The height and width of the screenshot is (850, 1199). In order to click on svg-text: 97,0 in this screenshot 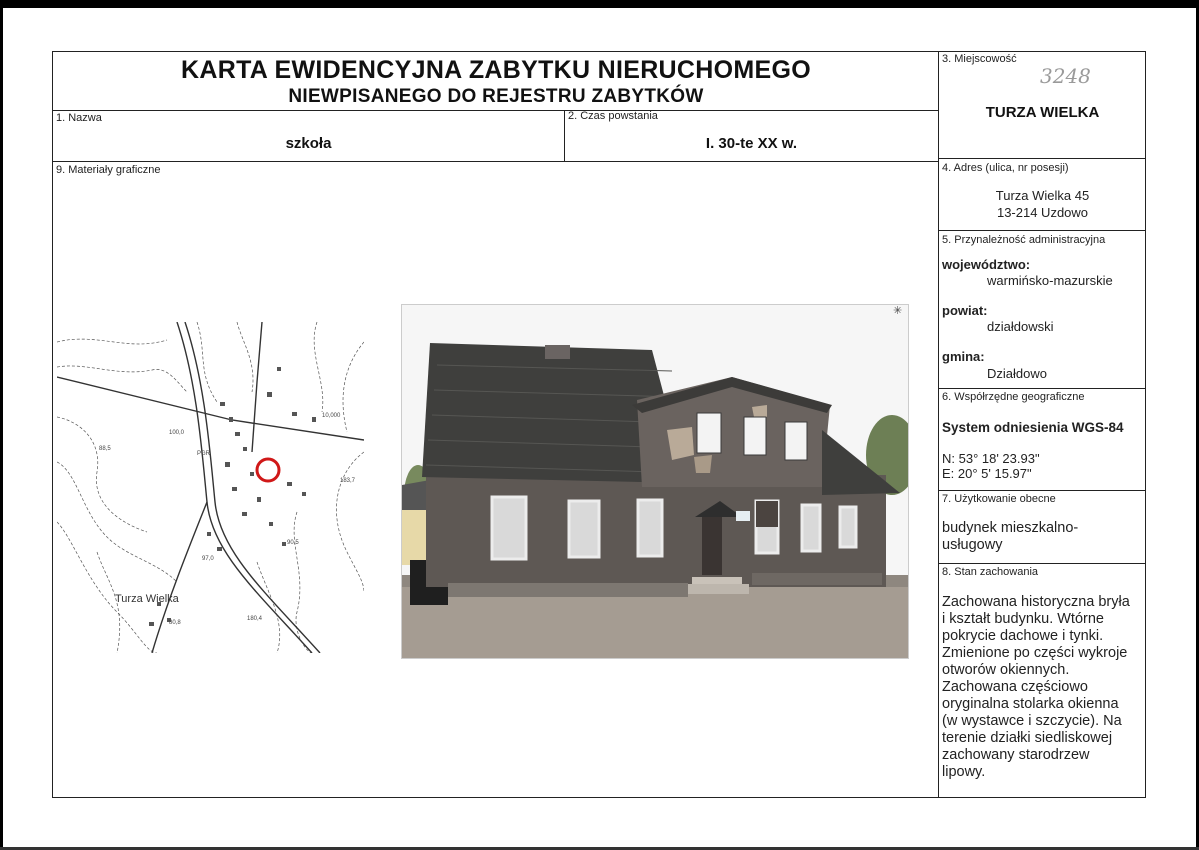, I will do `click(208, 559)`.